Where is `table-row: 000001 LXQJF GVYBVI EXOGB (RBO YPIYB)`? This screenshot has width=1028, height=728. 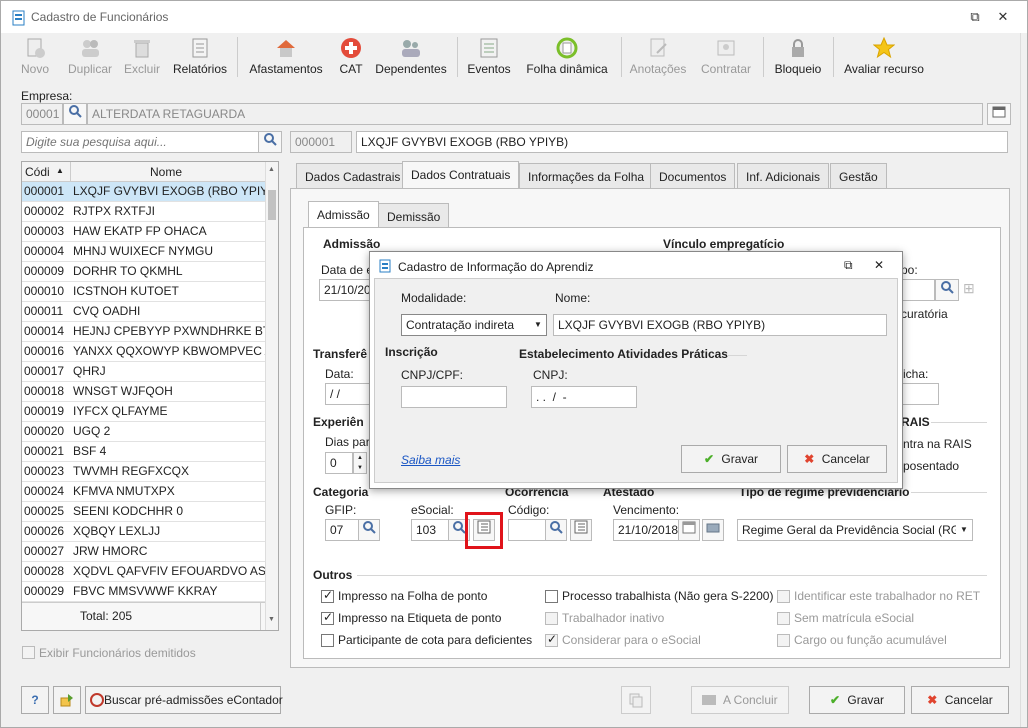
table-row: 000001 LXQJF GVYBVI EXOGB (RBO YPIYB) is located at coordinates (144, 192).